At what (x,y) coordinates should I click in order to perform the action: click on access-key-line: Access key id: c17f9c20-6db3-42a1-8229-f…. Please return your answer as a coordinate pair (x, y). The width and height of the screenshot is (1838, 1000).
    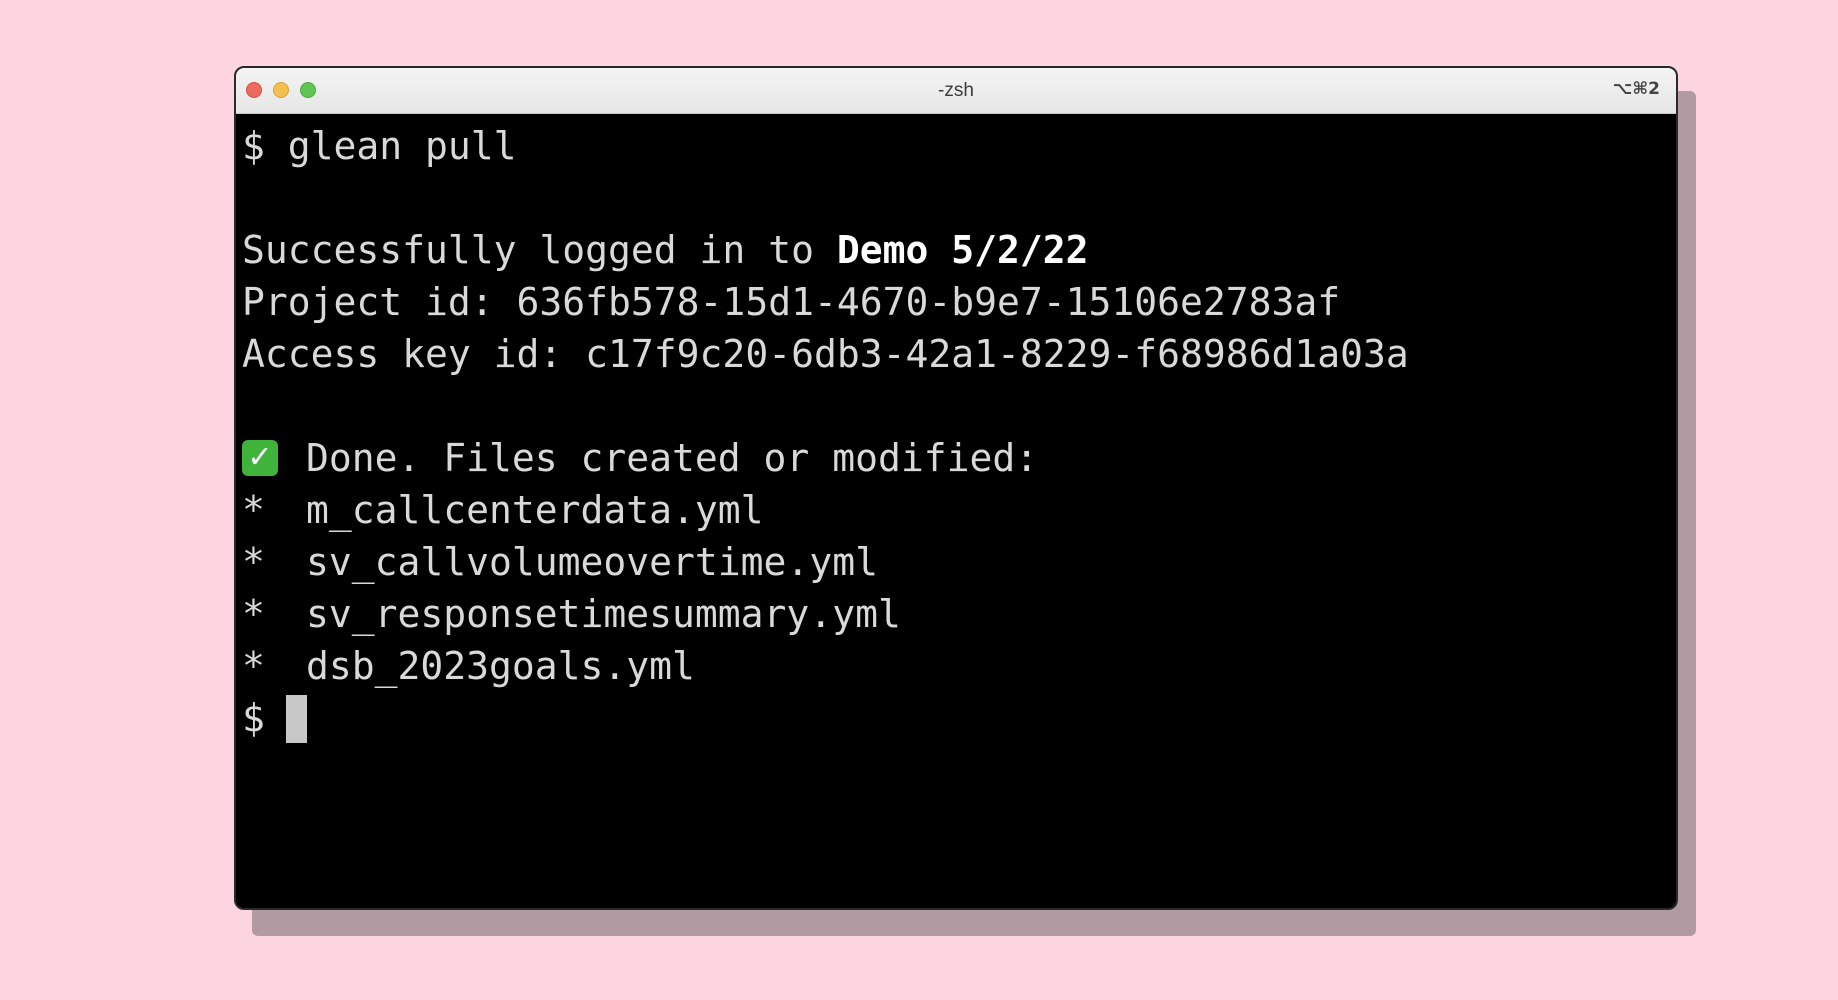
    Looking at the image, I should click on (825, 354).